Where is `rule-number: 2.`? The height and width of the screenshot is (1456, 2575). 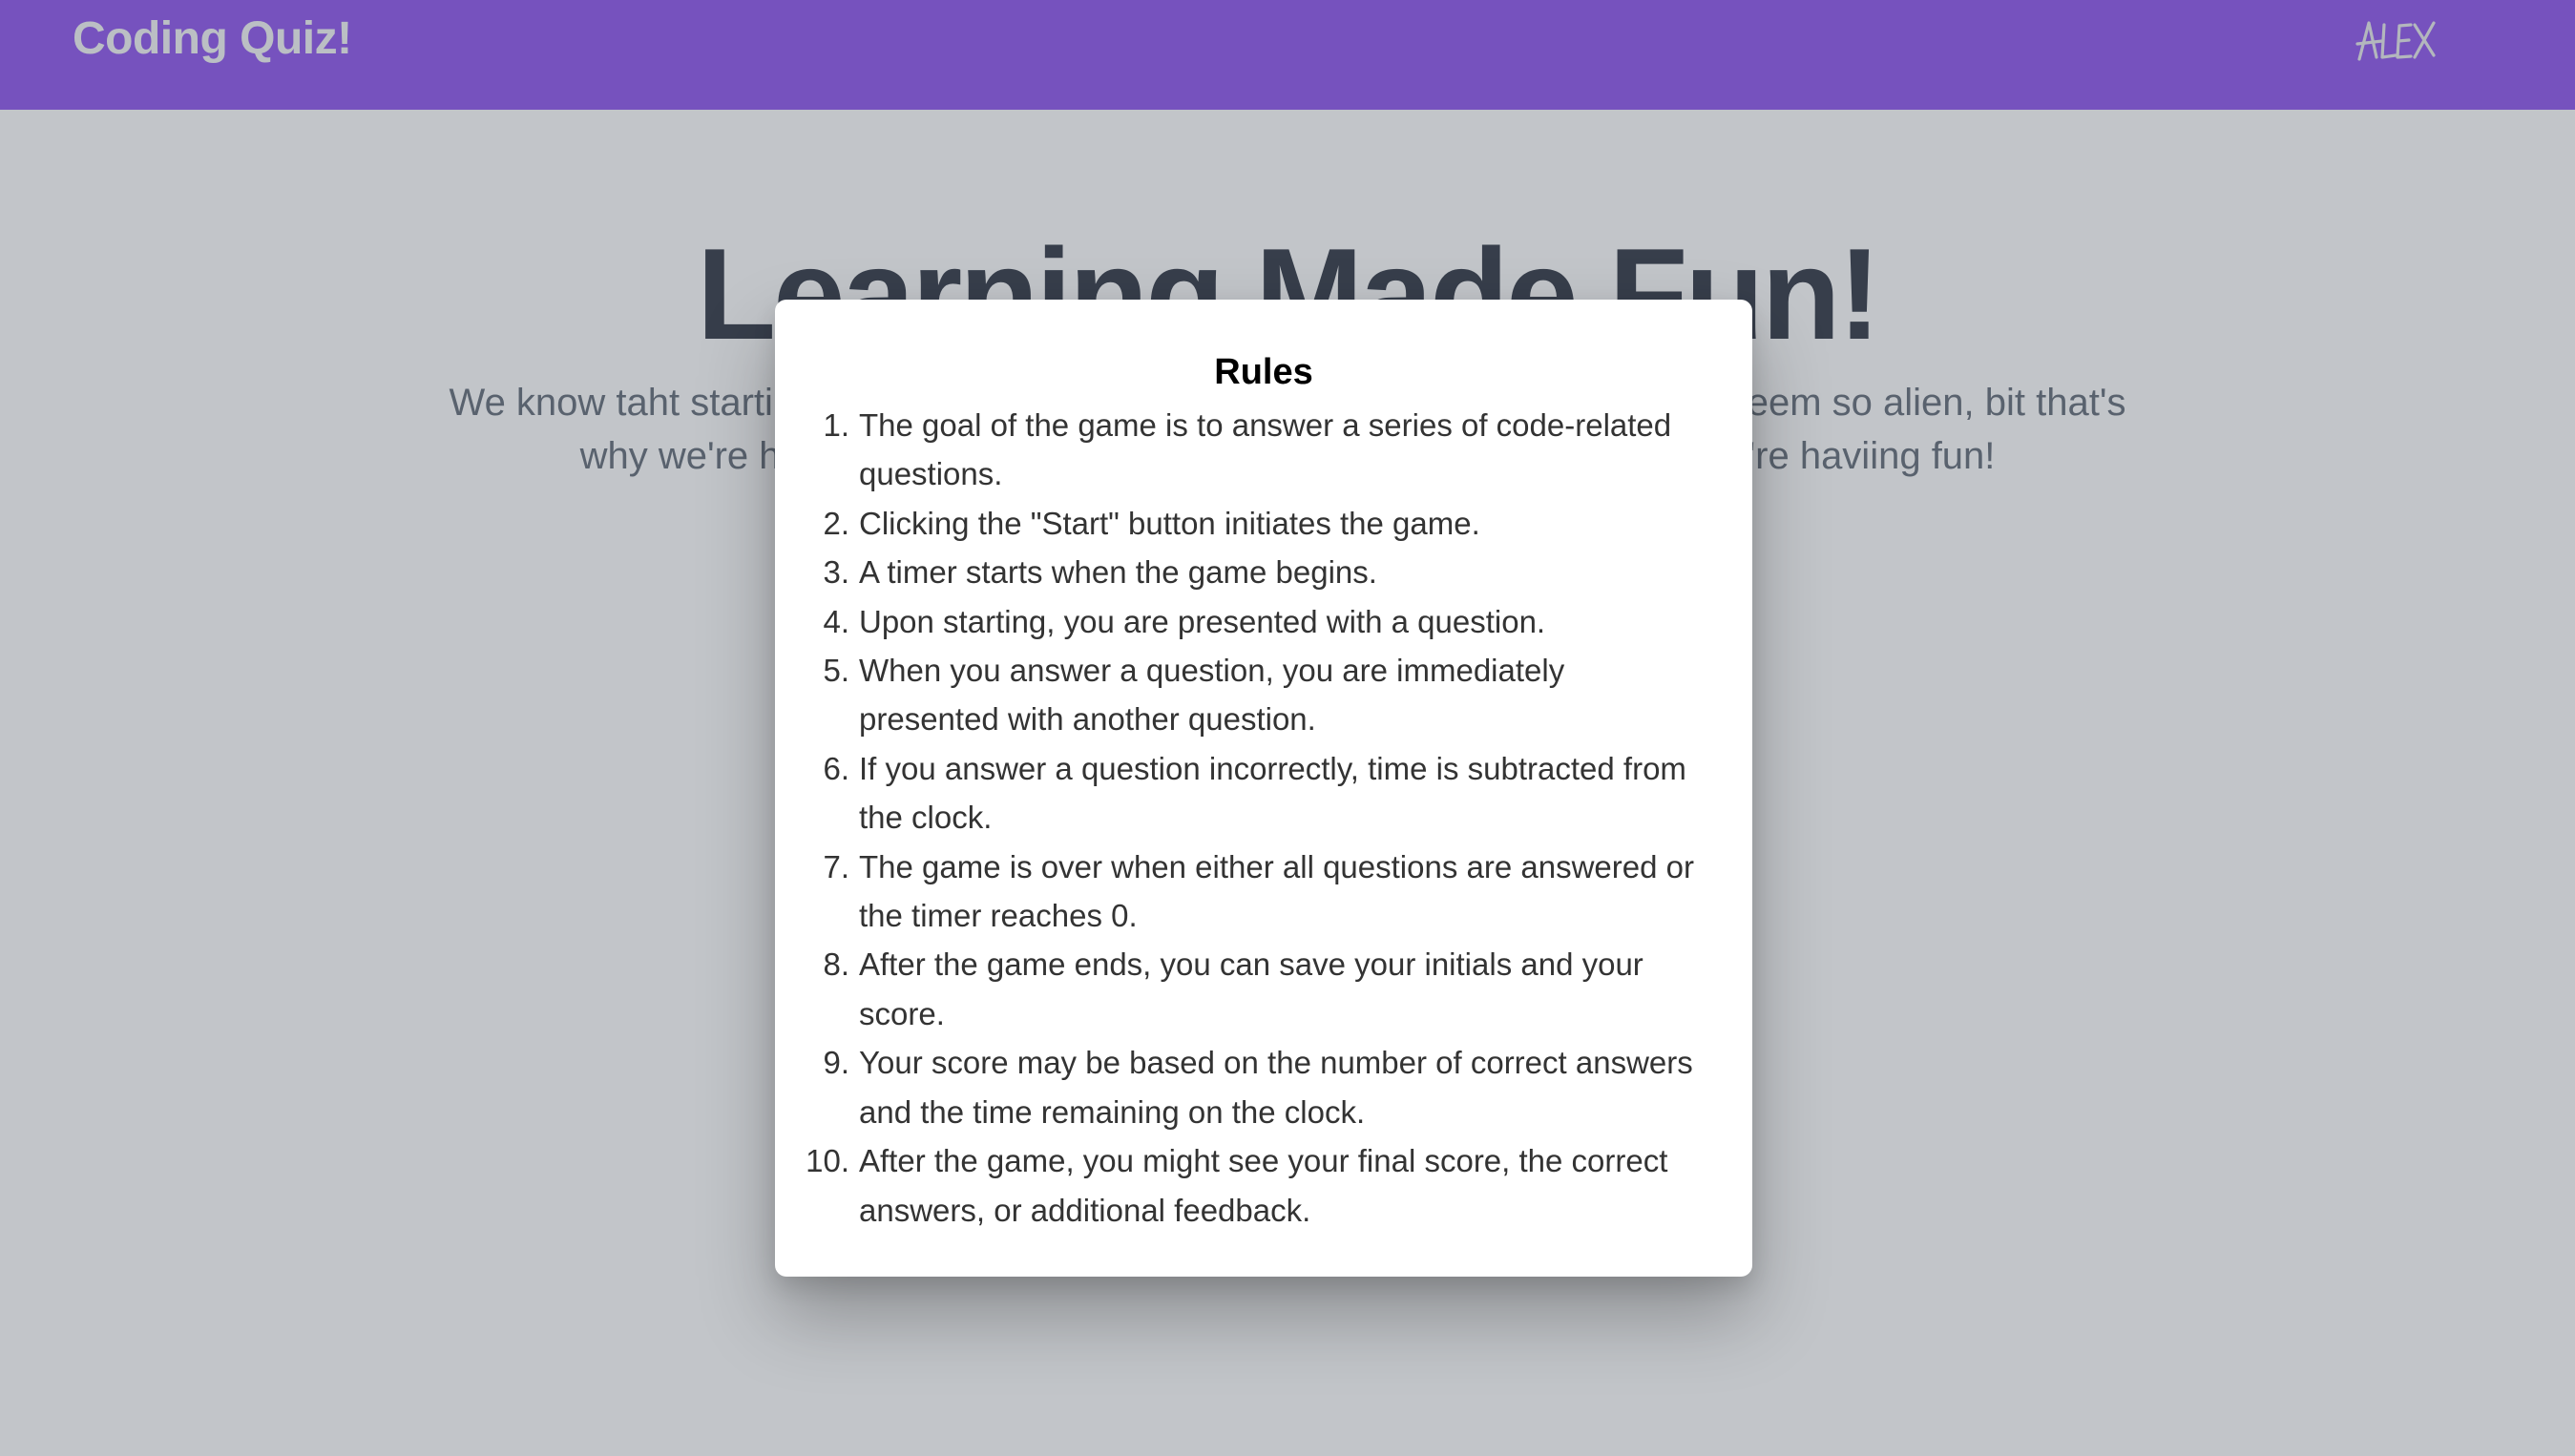 rule-number: 2. is located at coordinates (836, 523).